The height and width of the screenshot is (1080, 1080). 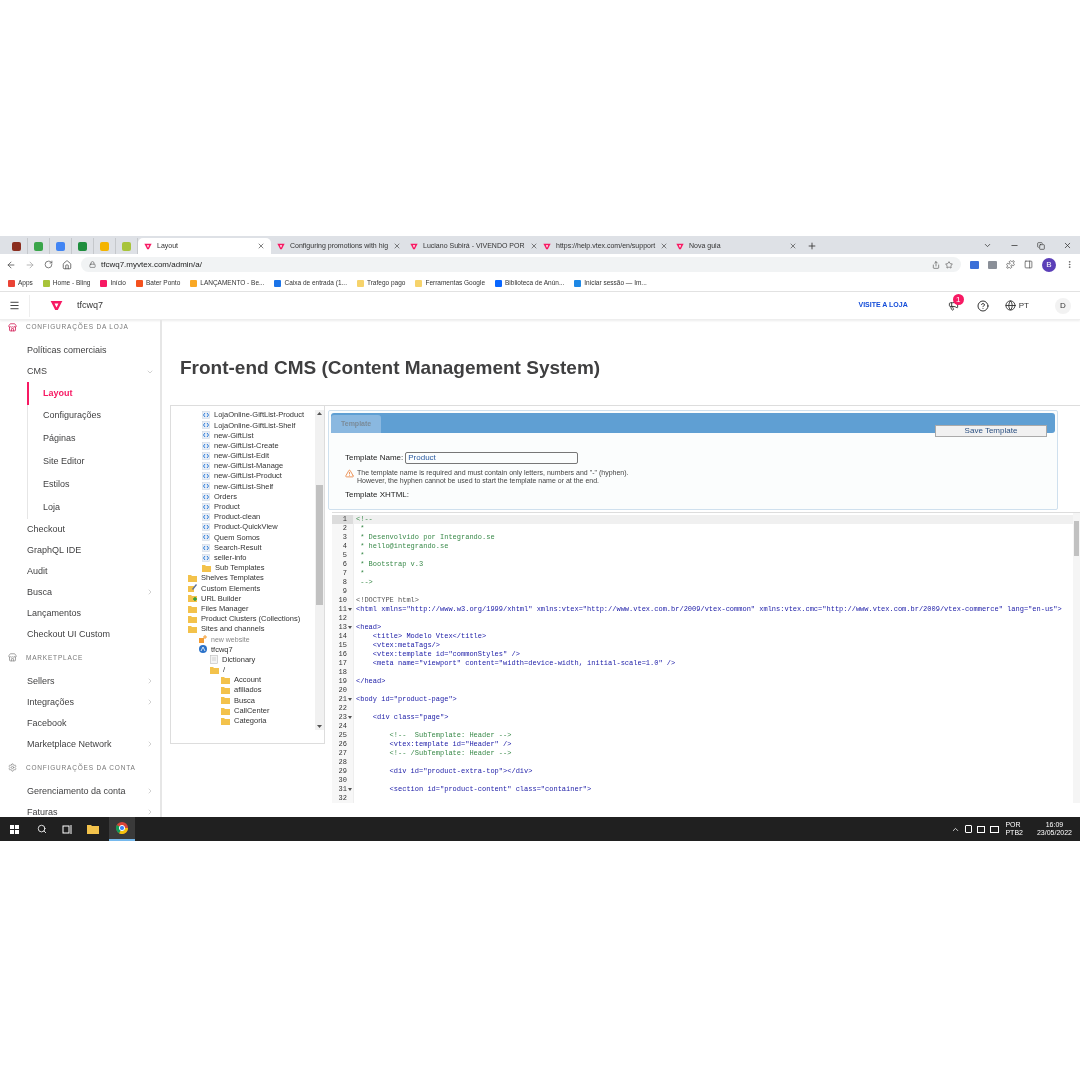 I want to click on page-title: Front-end CMS (Content Management System), so click(x=390, y=368).